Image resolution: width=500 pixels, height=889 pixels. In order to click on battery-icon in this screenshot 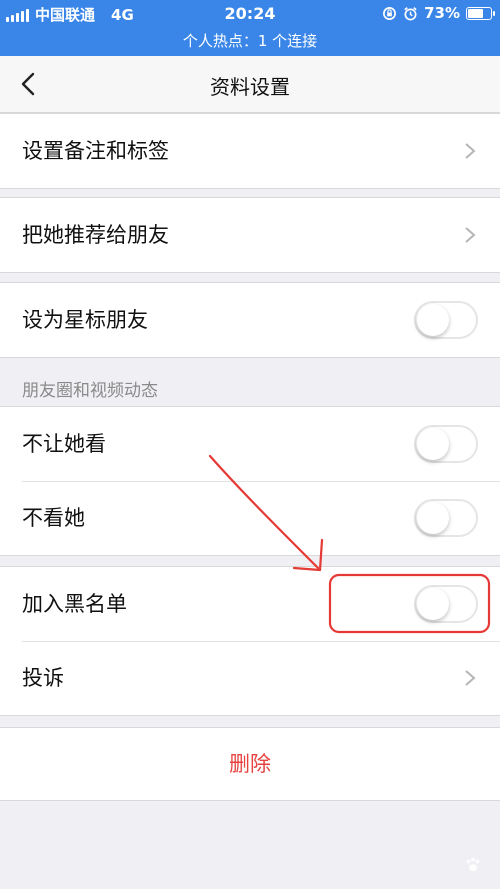, I will do `click(480, 13)`.